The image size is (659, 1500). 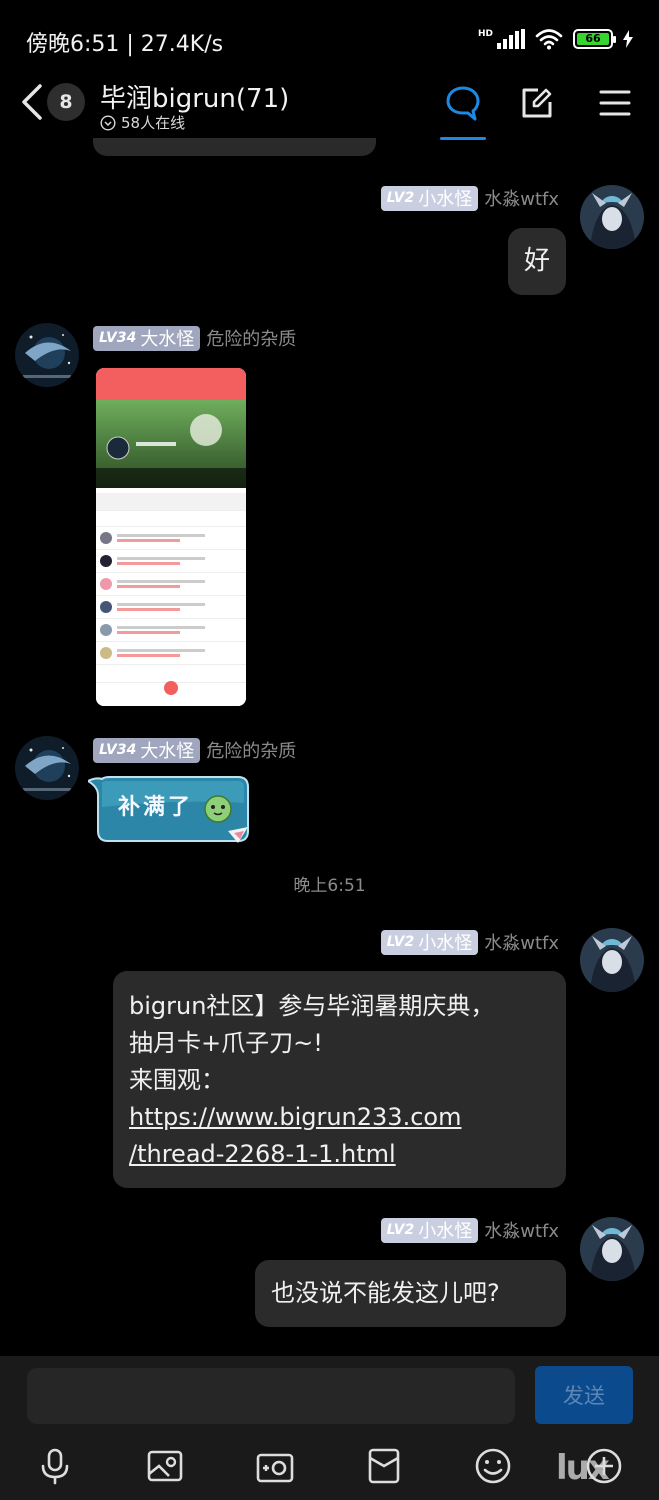 What do you see at coordinates (549, 39) in the screenshot?
I see `wifi-icon` at bounding box center [549, 39].